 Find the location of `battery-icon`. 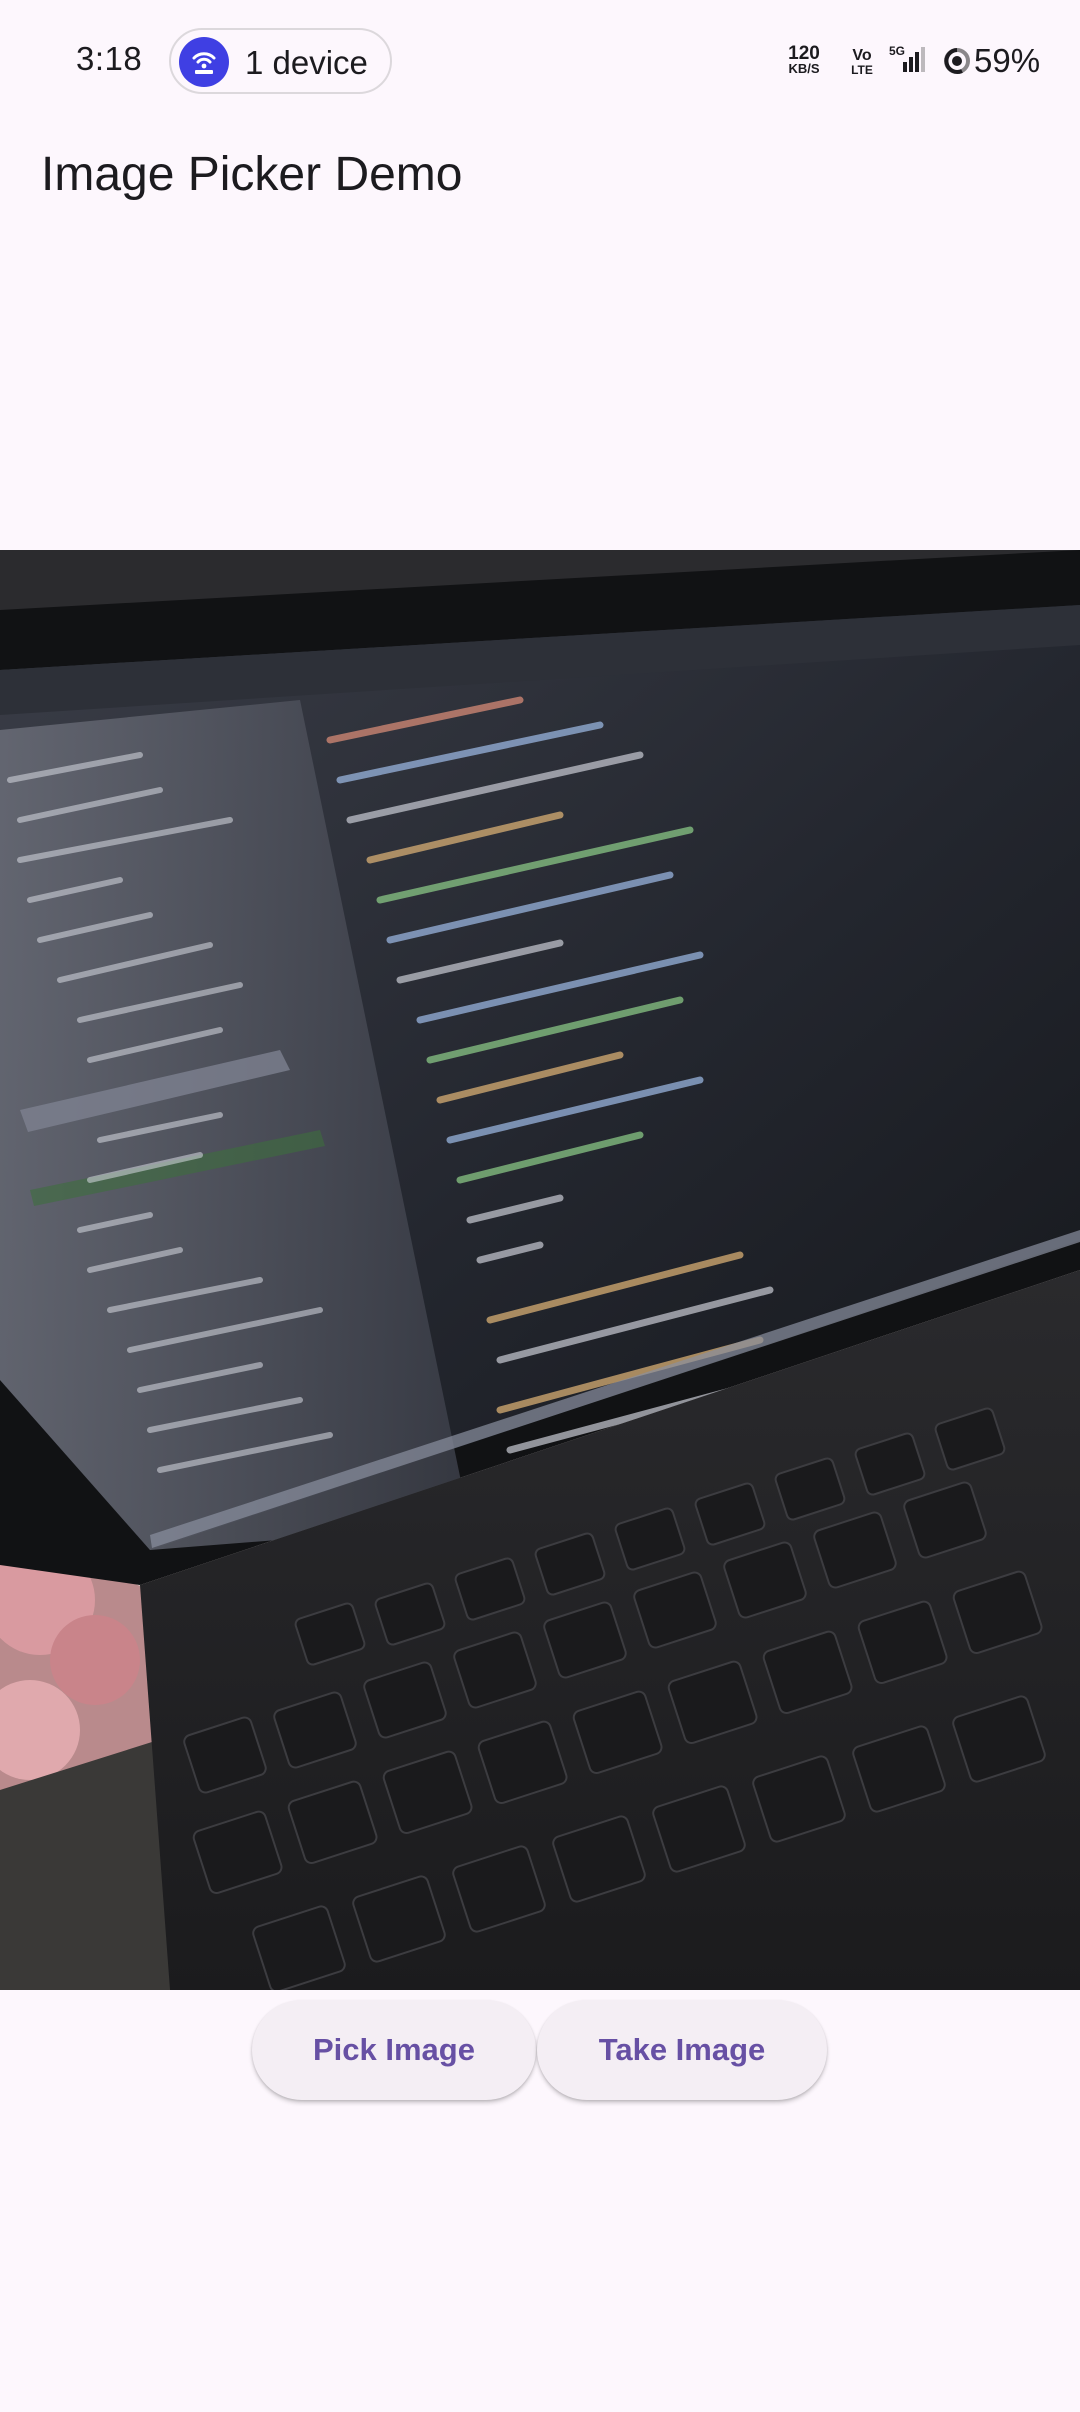

battery-icon is located at coordinates (957, 63).